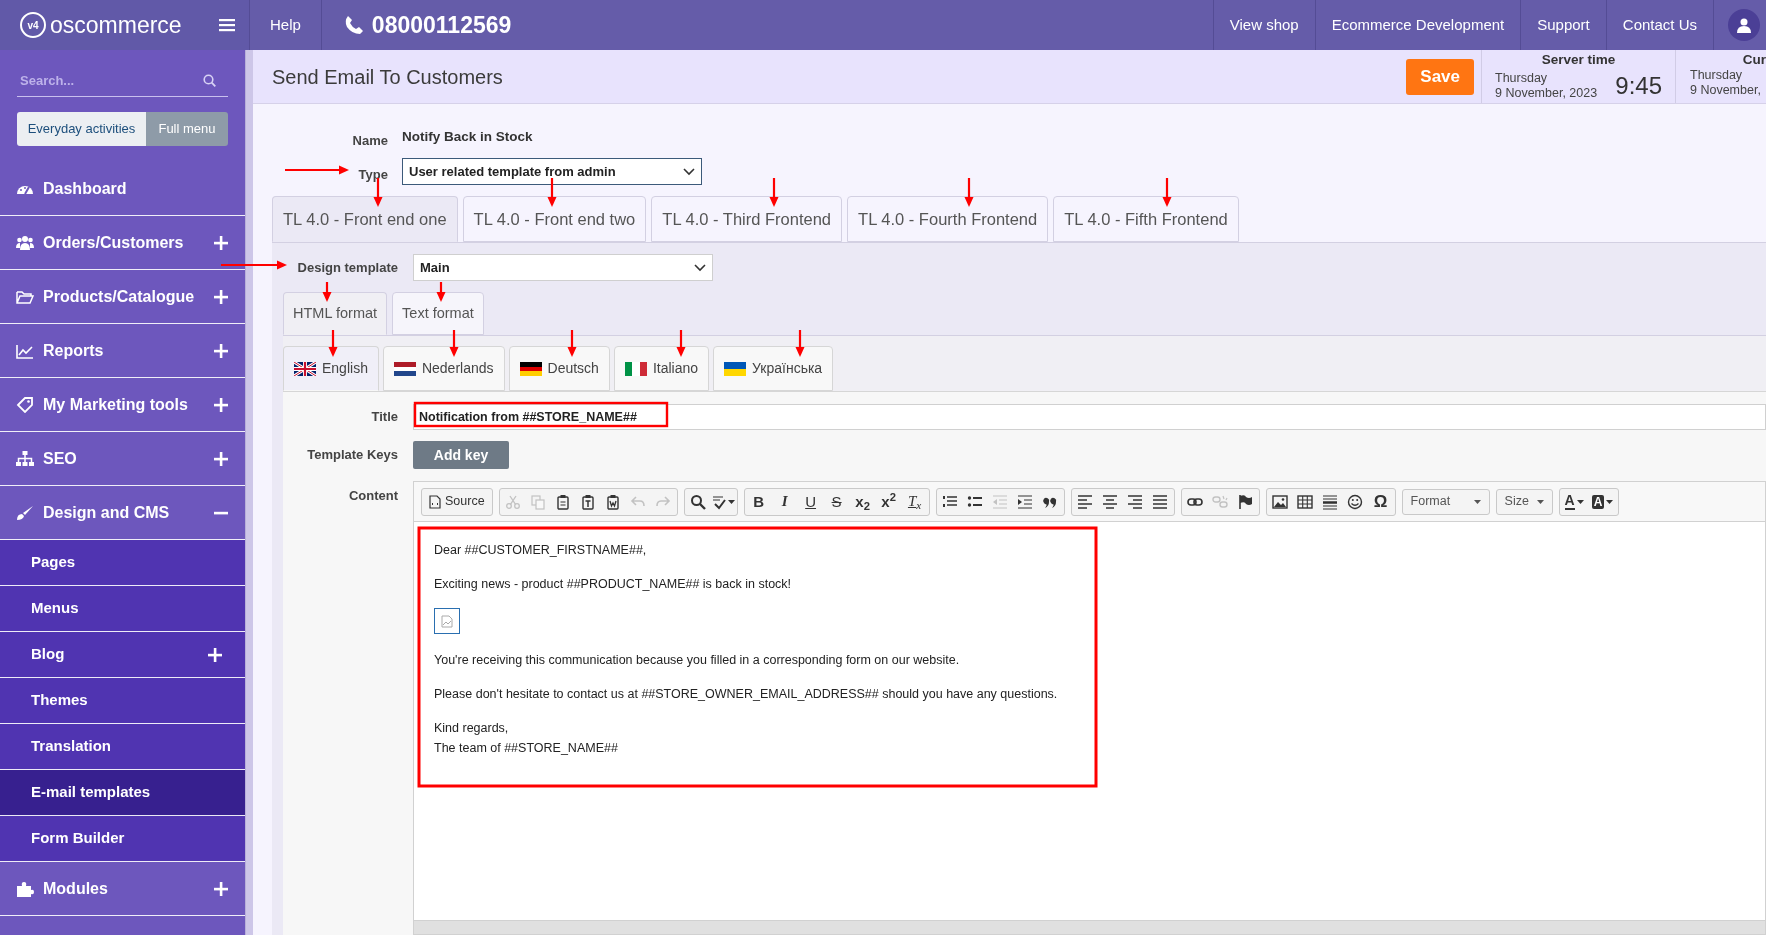 This screenshot has height=935, width=1766. I want to click on broken-image-icon, so click(447, 621).